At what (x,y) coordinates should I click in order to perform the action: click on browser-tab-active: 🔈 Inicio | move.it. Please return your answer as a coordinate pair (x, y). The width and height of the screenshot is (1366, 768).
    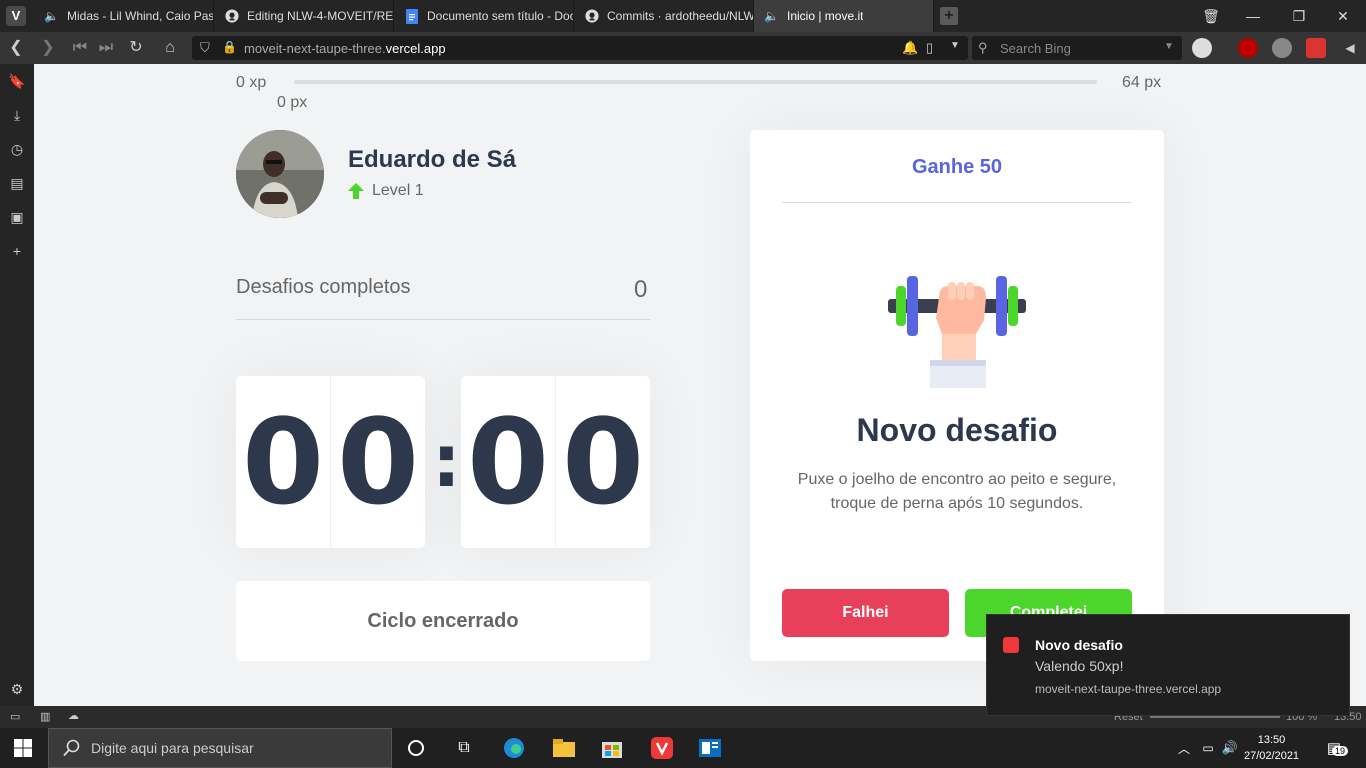
    Looking at the image, I should click on (844, 16).